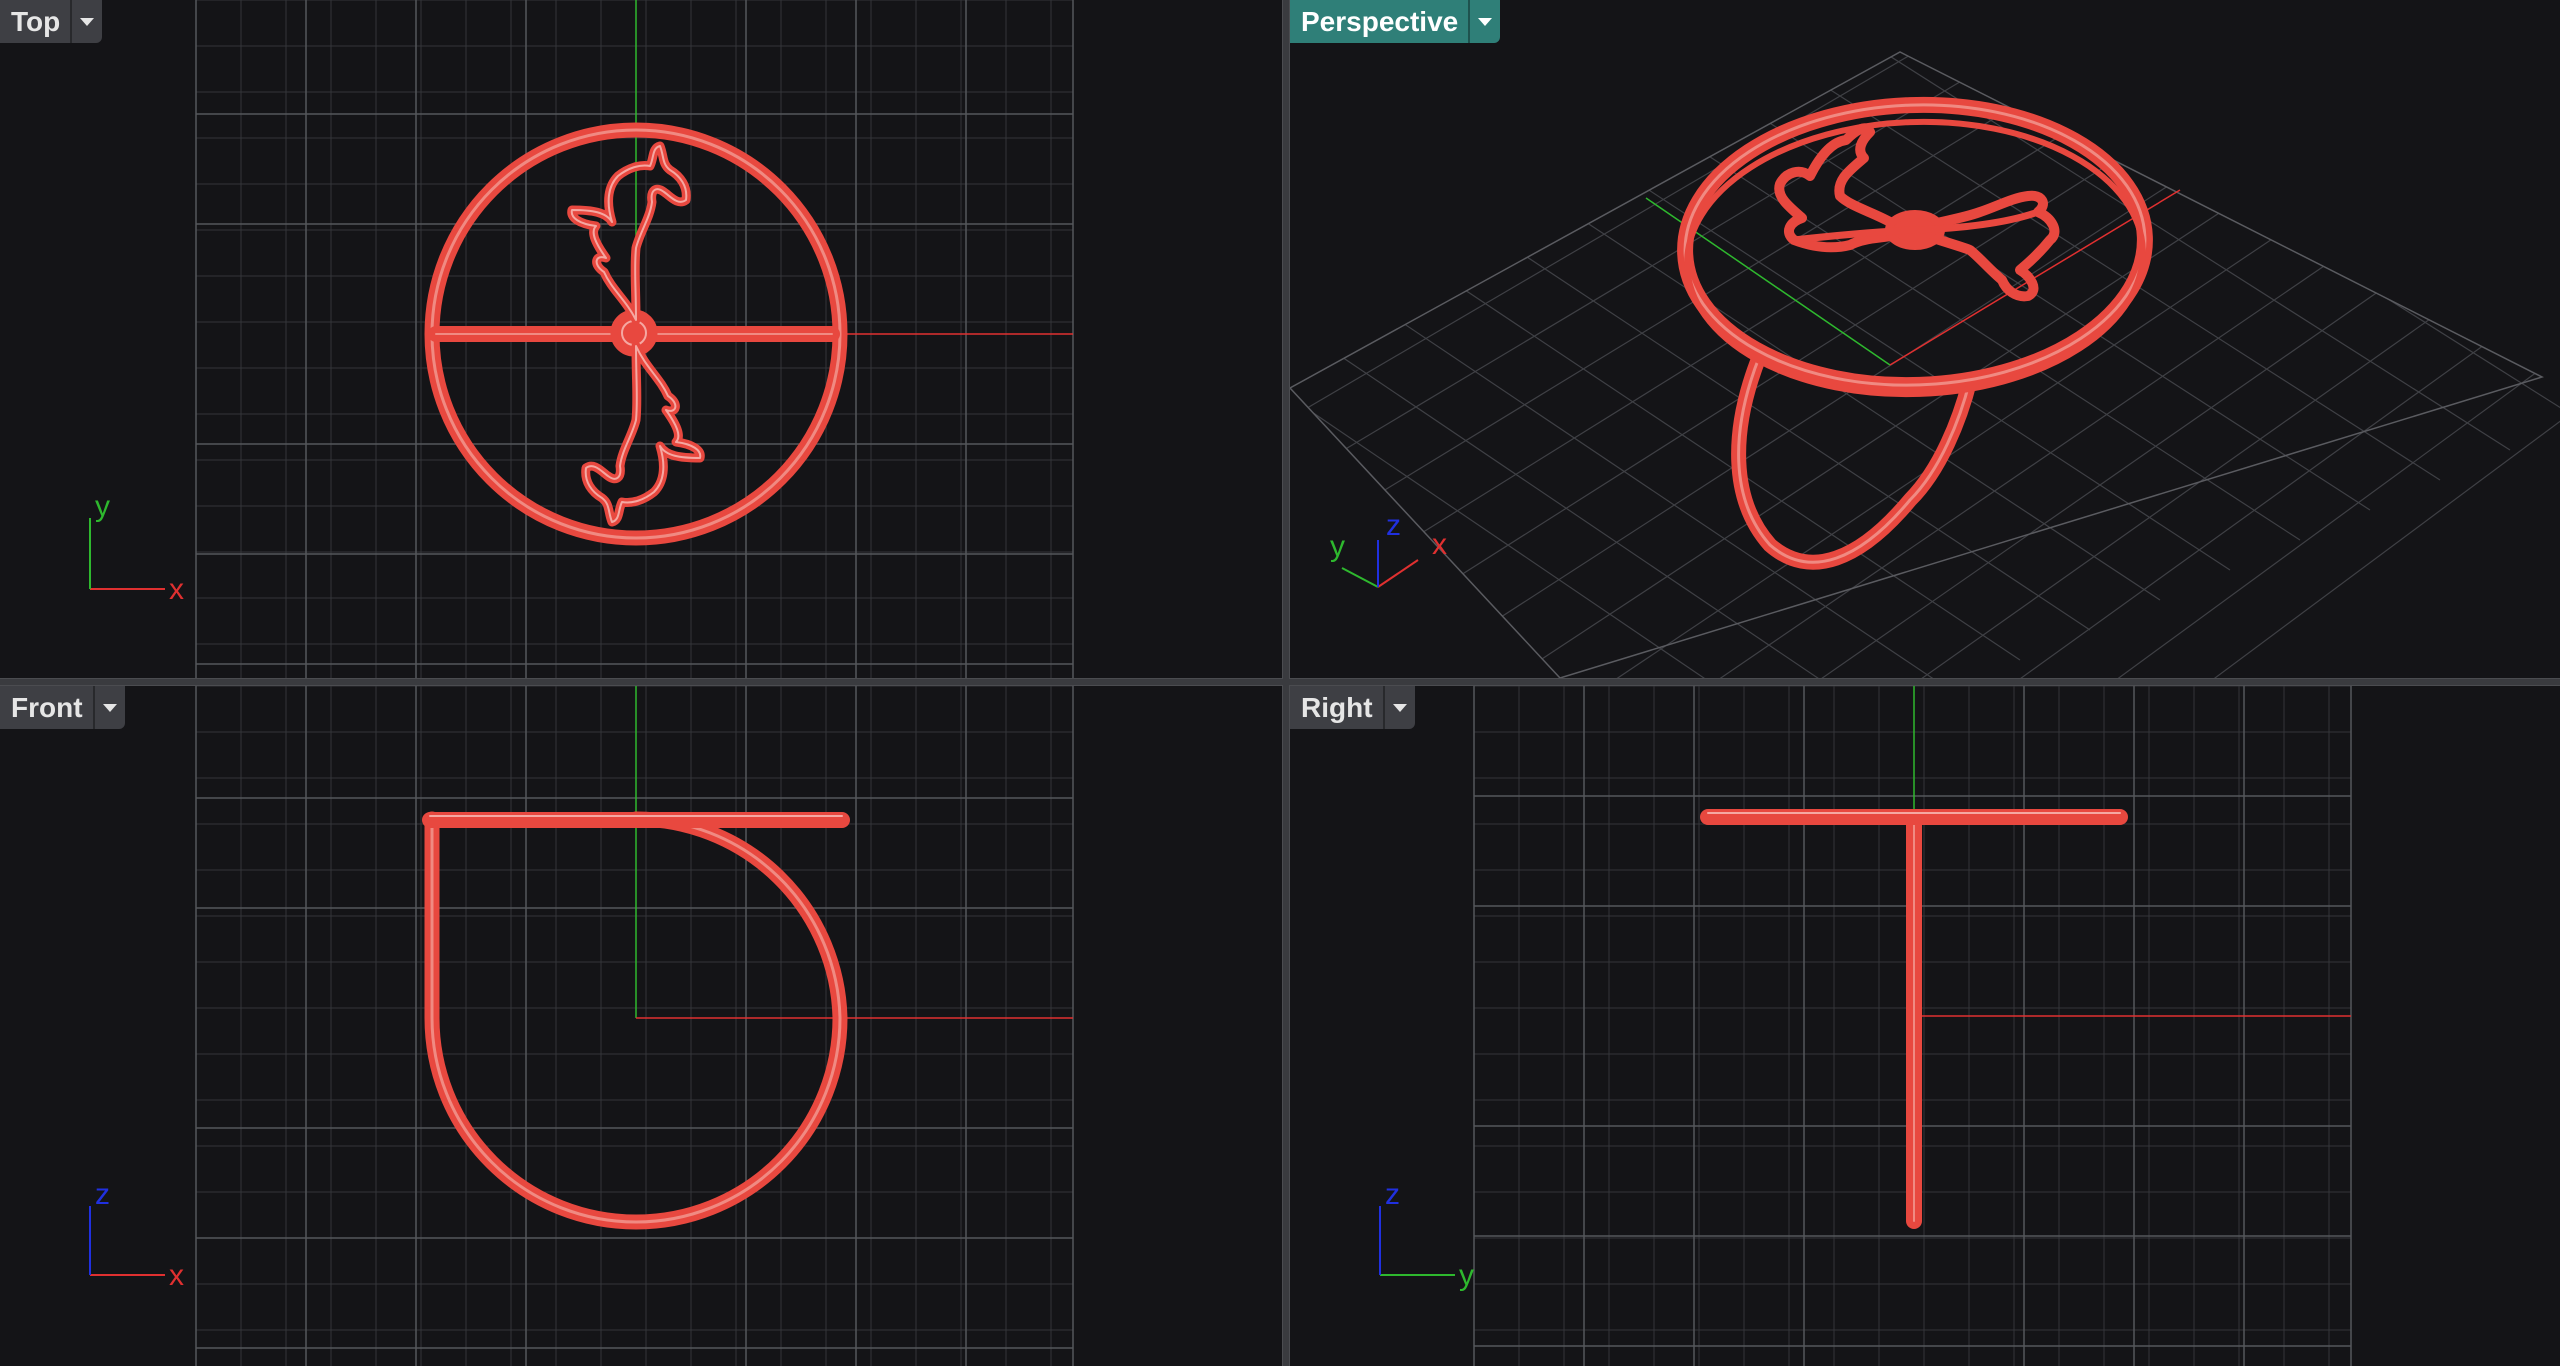 This screenshot has width=2560, height=1366. I want to click on ring-model, so click(1914, 1019).